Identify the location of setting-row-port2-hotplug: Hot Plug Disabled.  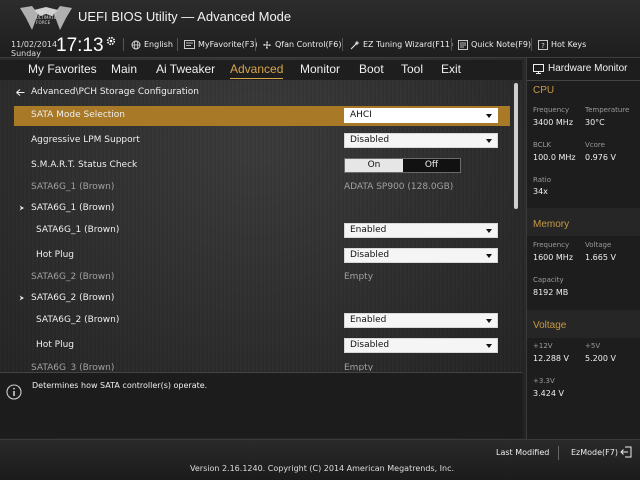
(262, 346).